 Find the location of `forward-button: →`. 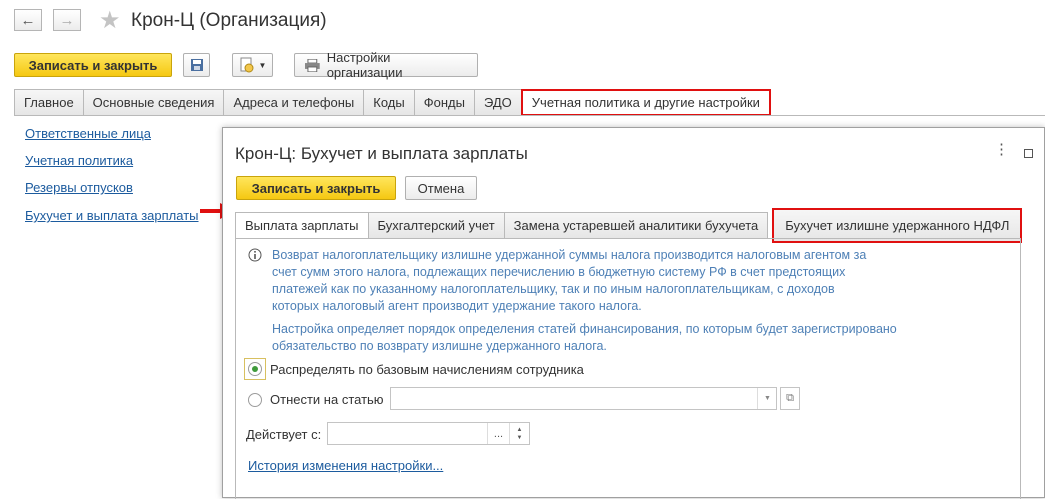

forward-button: → is located at coordinates (67, 20).